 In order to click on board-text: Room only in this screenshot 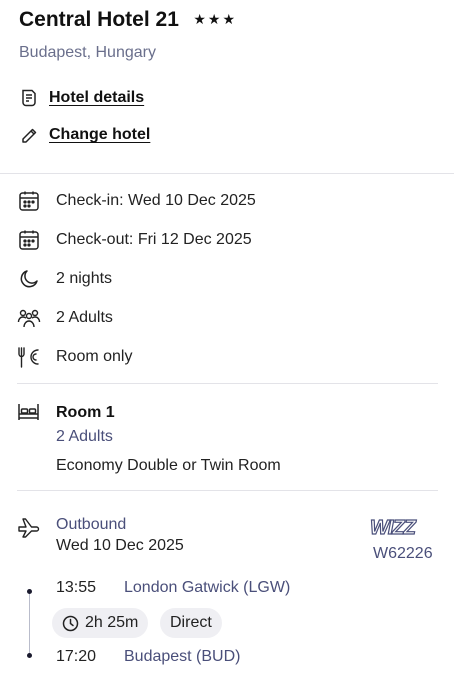, I will do `click(94, 356)`.